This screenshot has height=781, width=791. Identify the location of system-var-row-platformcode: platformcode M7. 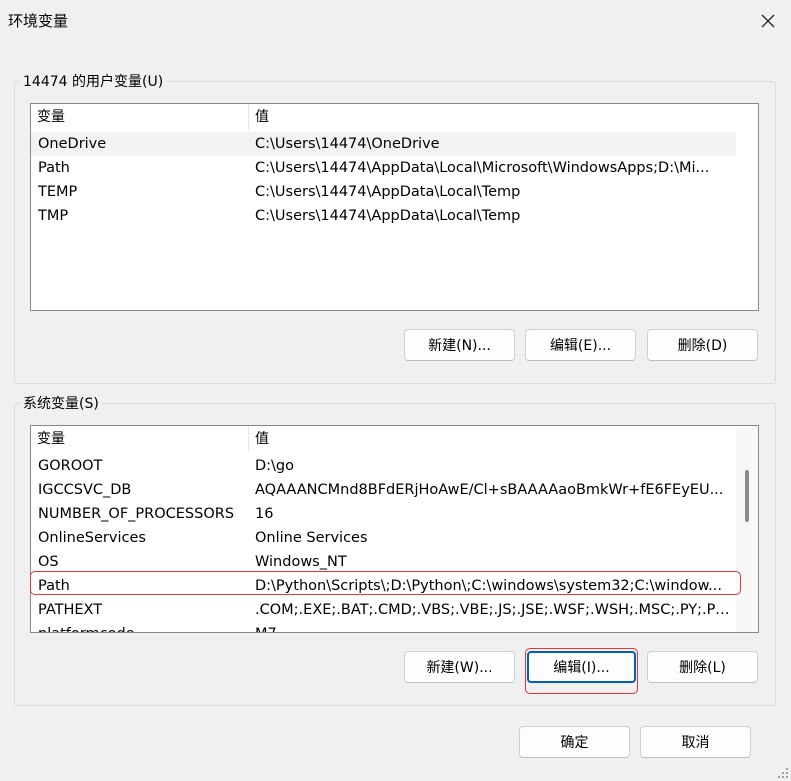
(383, 627).